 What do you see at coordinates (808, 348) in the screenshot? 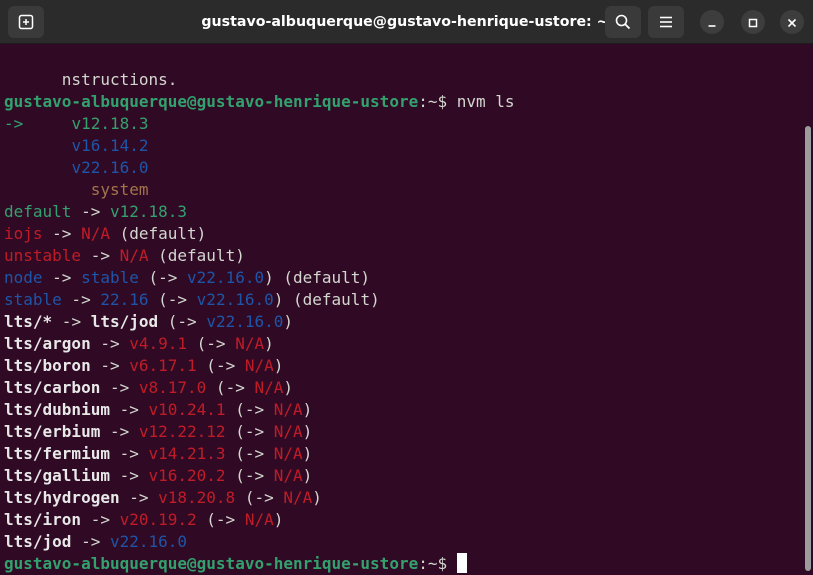
I see `scrollbar-thumb` at bounding box center [808, 348].